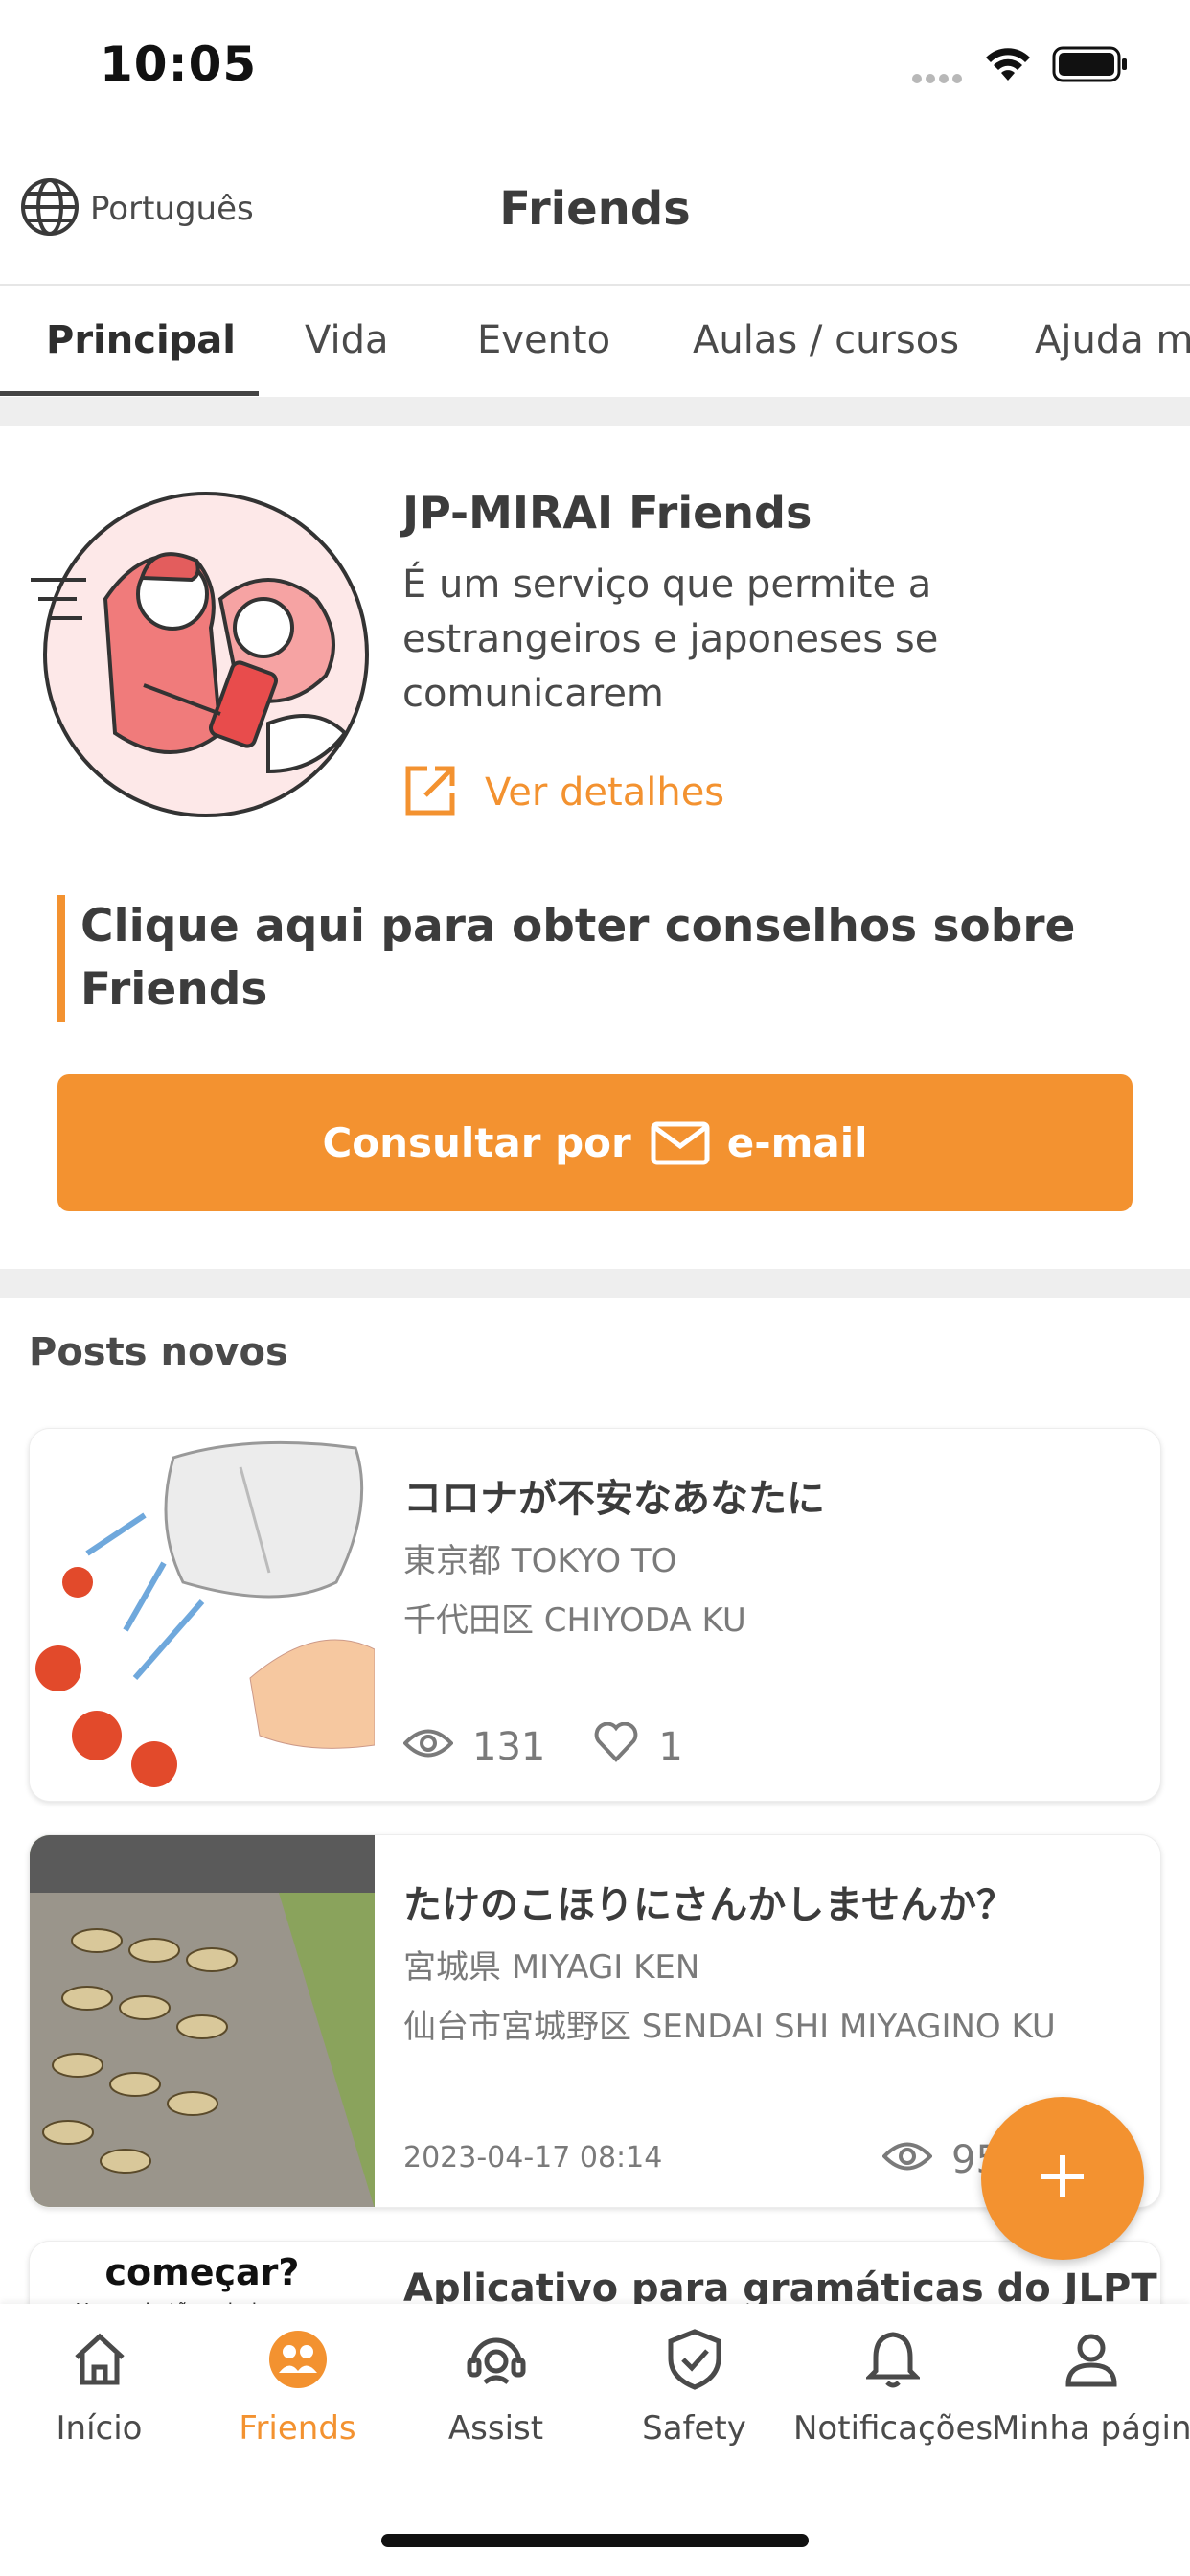 The width and height of the screenshot is (1190, 2576). What do you see at coordinates (670, 1747) in the screenshot?
I see `post-likes: 1` at bounding box center [670, 1747].